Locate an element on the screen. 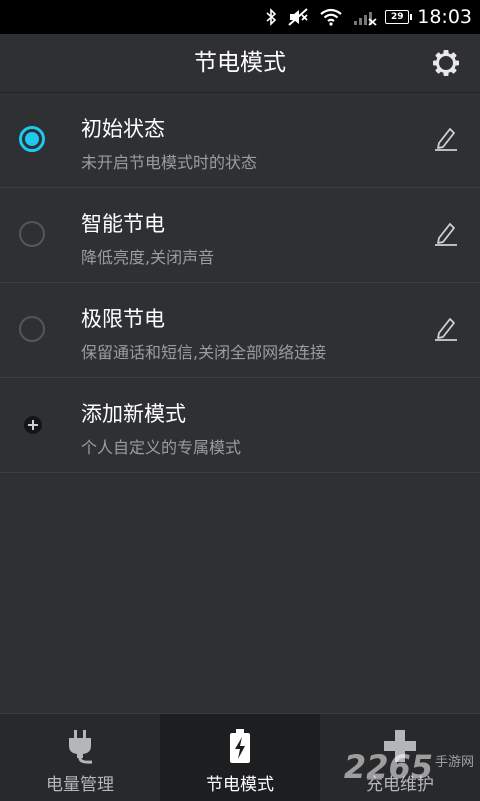 Image resolution: width=480 pixels, height=801 pixels. tab-label: 充电维护 is located at coordinates (400, 785).